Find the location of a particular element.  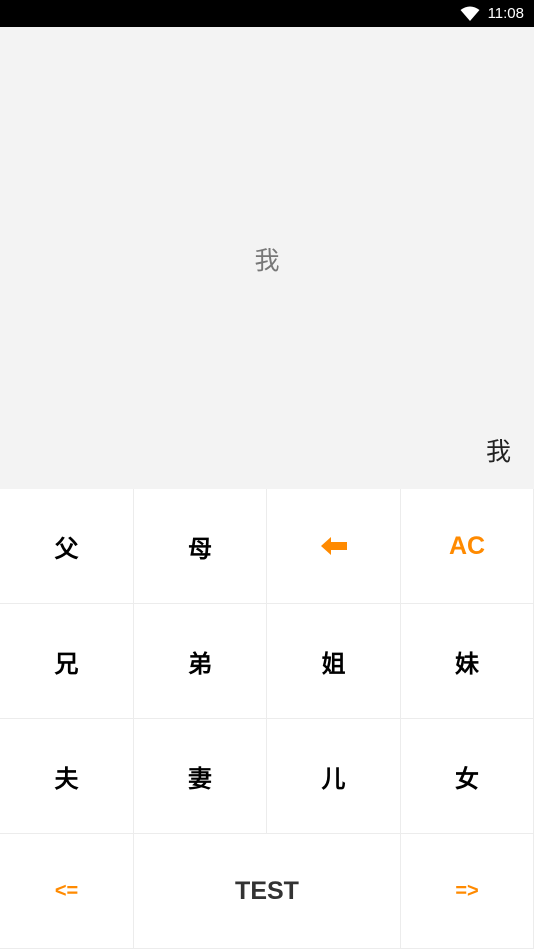

expression-text: 我 is located at coordinates (267, 260).